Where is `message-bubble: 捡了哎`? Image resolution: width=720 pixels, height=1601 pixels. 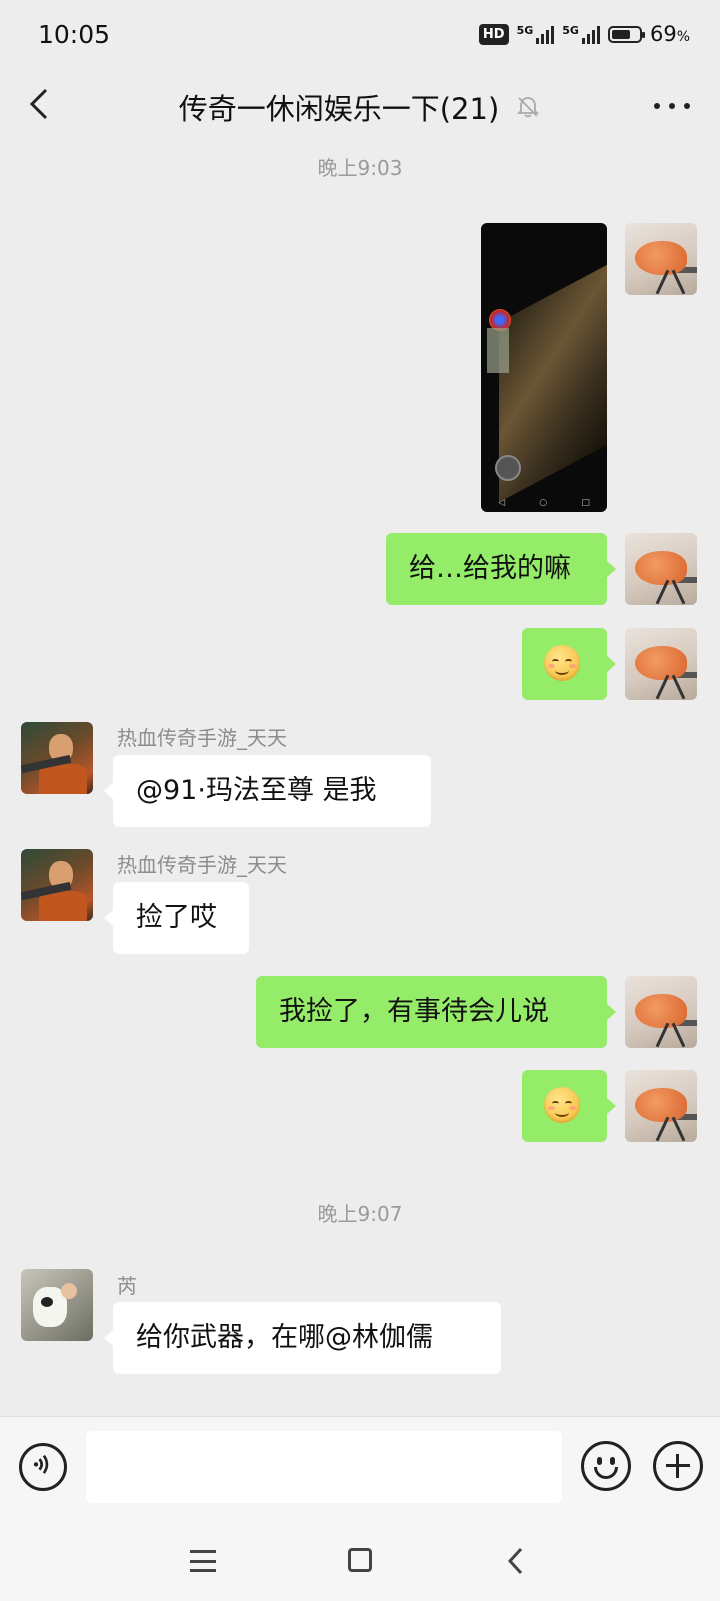 message-bubble: 捡了哎 is located at coordinates (176, 918).